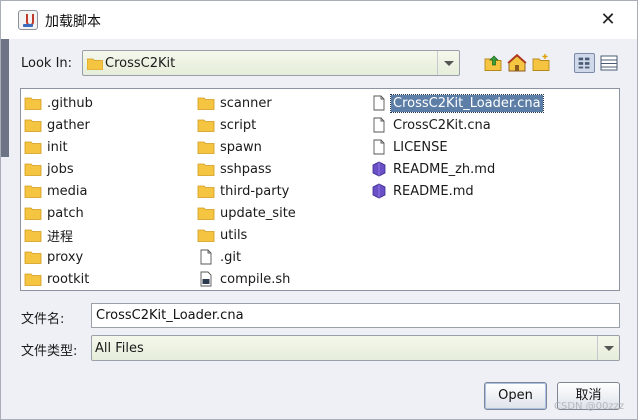 Image resolution: width=638 pixels, height=420 pixels. I want to click on file-item: compile.sh, so click(247, 279).